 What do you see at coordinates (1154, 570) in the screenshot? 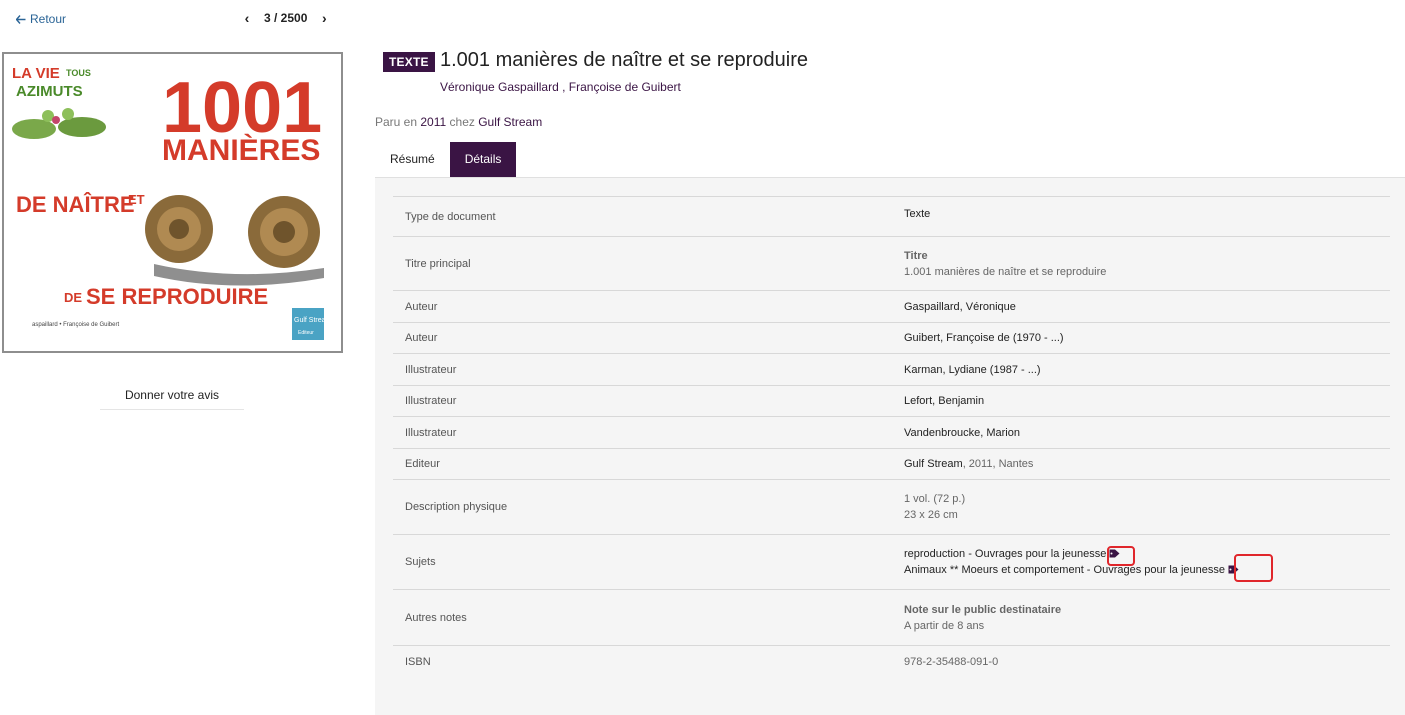
I see `subject-suffix-2: - Ouvrages pour la jeunesse` at bounding box center [1154, 570].